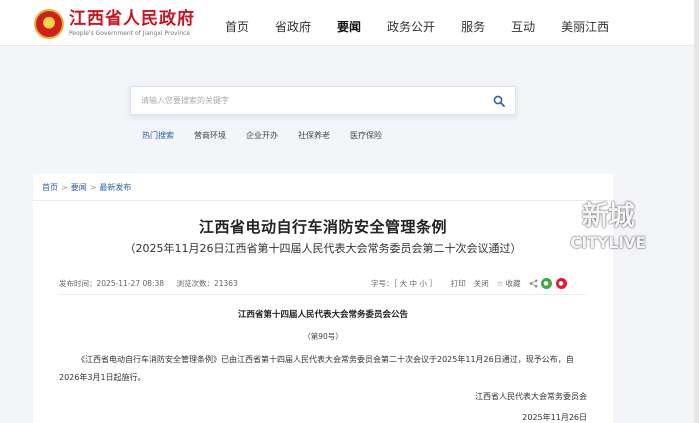 The height and width of the screenshot is (423, 699). Describe the element at coordinates (322, 315) in the screenshot. I see `notice-title: 江西省第十四届人民代表大会常务委员会公告` at that location.